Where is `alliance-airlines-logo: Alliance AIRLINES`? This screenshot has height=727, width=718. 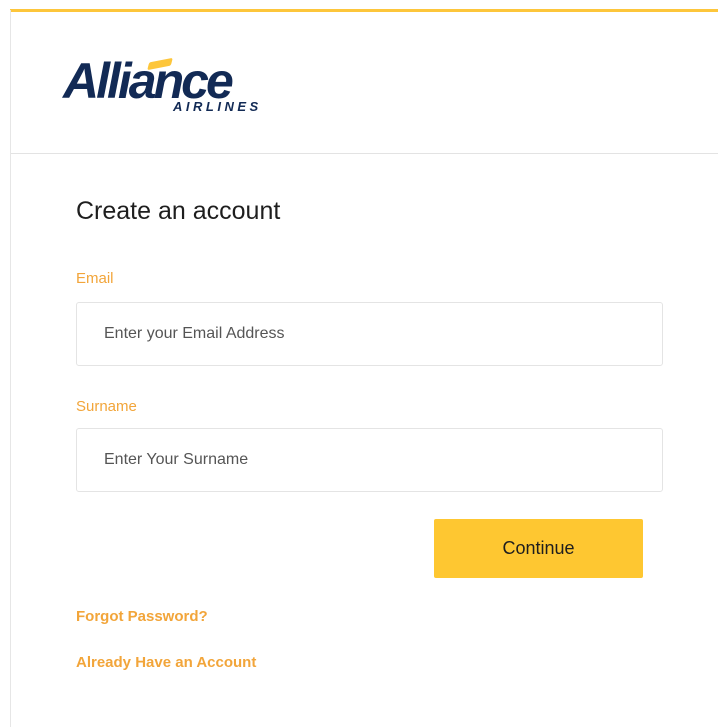 alliance-airlines-logo: Alliance AIRLINES is located at coordinates (178, 92).